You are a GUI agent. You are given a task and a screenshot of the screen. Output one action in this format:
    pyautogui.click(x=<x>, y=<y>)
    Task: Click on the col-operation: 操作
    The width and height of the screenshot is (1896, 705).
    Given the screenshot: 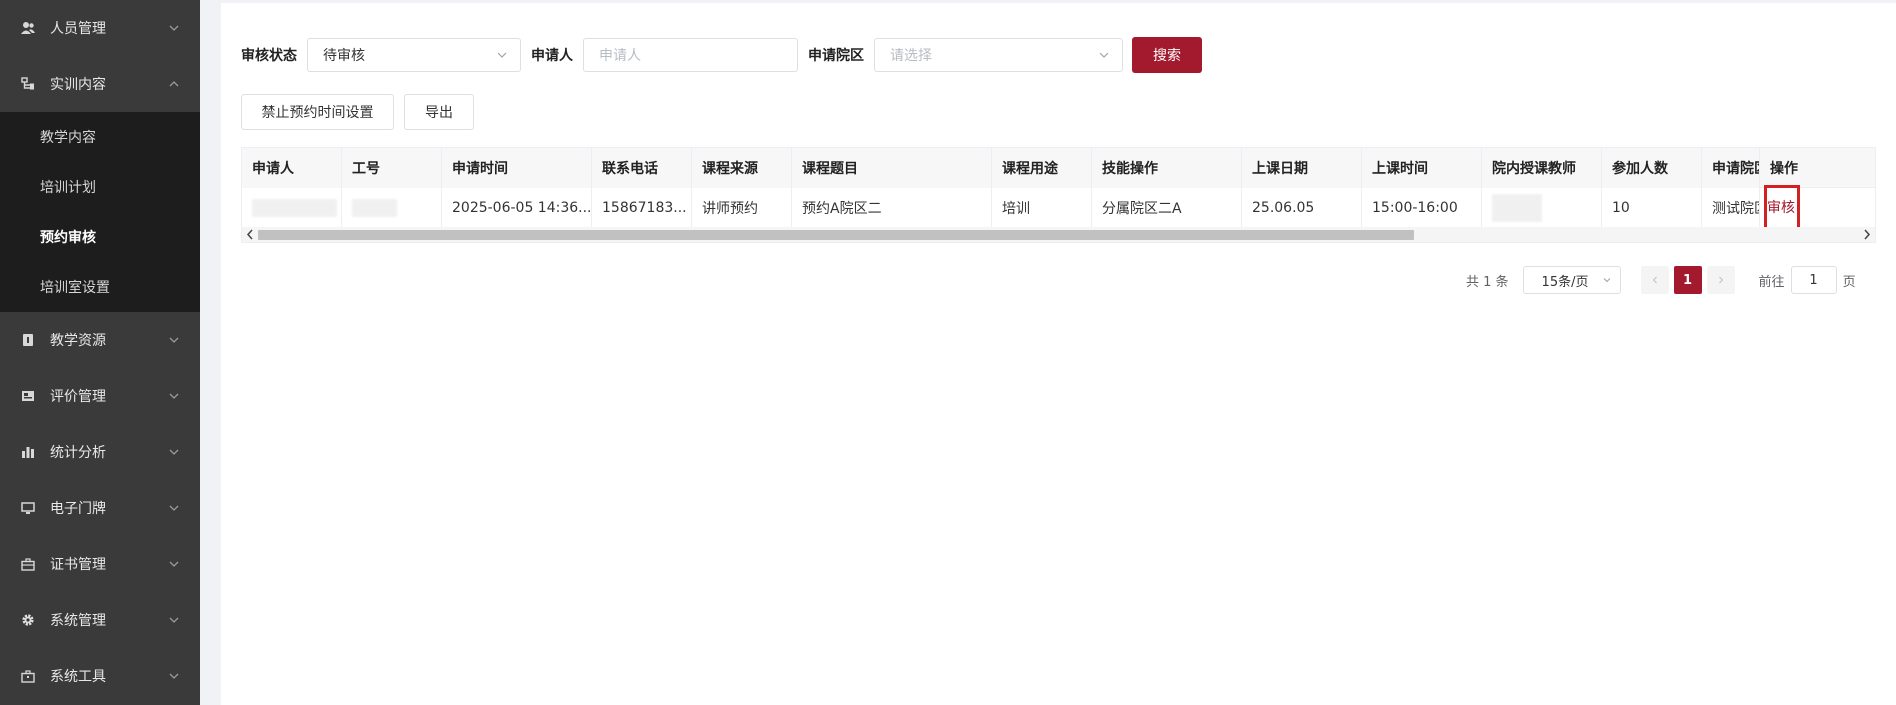 What is the action you would take?
    pyautogui.click(x=1817, y=168)
    